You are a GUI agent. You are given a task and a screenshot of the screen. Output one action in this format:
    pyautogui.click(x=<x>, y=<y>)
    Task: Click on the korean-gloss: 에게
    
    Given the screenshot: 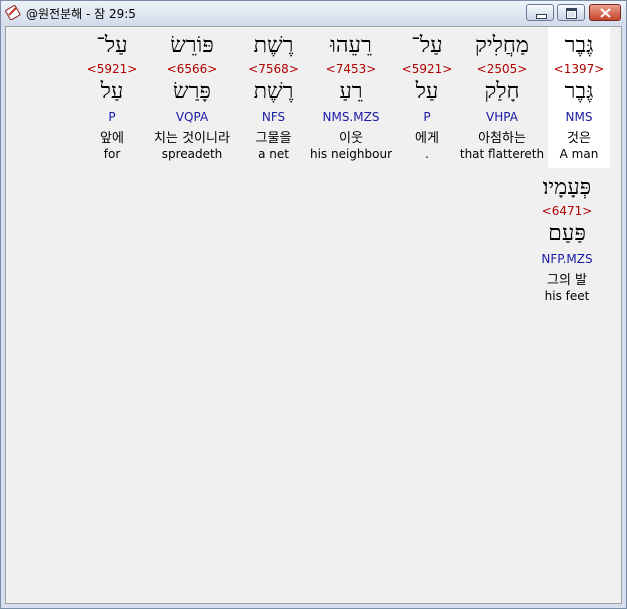 What is the action you would take?
    pyautogui.click(x=427, y=138)
    